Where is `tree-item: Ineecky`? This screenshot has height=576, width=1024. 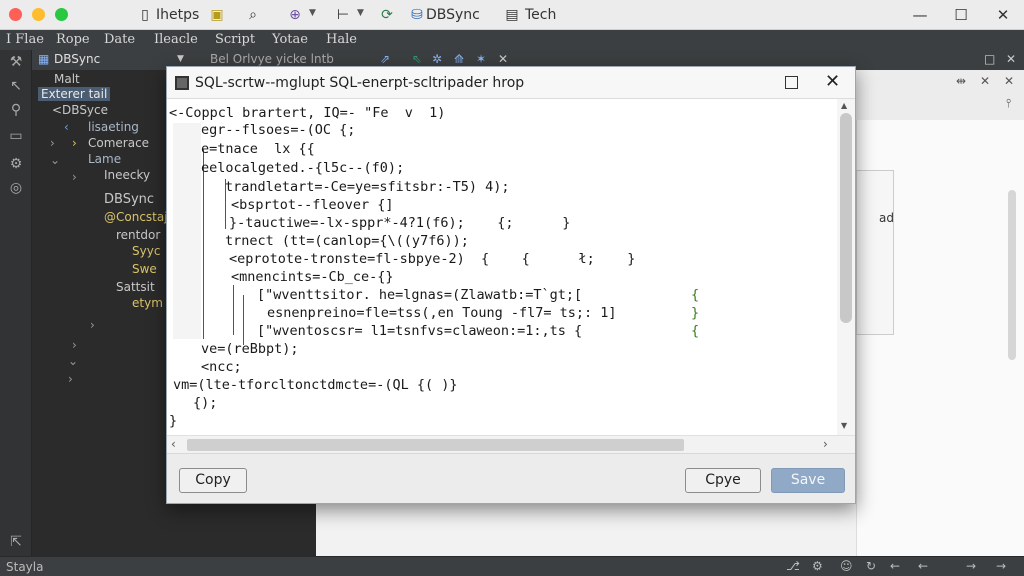 tree-item: Ineecky is located at coordinates (127, 175).